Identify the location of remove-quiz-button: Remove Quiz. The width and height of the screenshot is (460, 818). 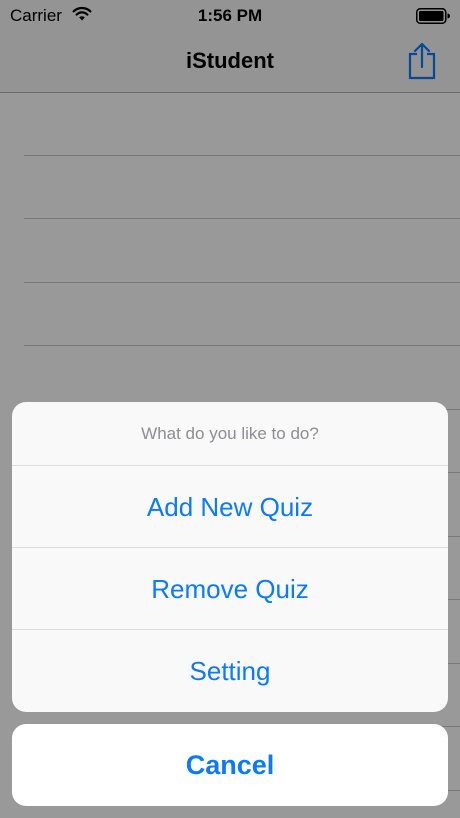
(230, 589).